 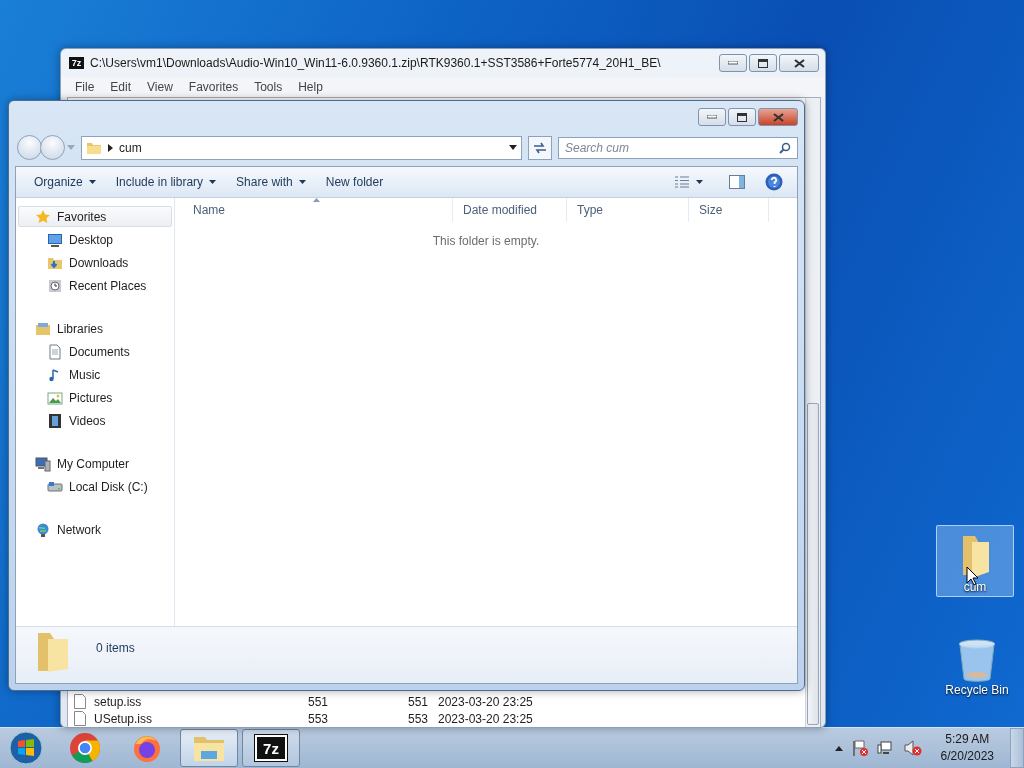 What do you see at coordinates (213, 87) in the screenshot?
I see `menu-item: Favorites` at bounding box center [213, 87].